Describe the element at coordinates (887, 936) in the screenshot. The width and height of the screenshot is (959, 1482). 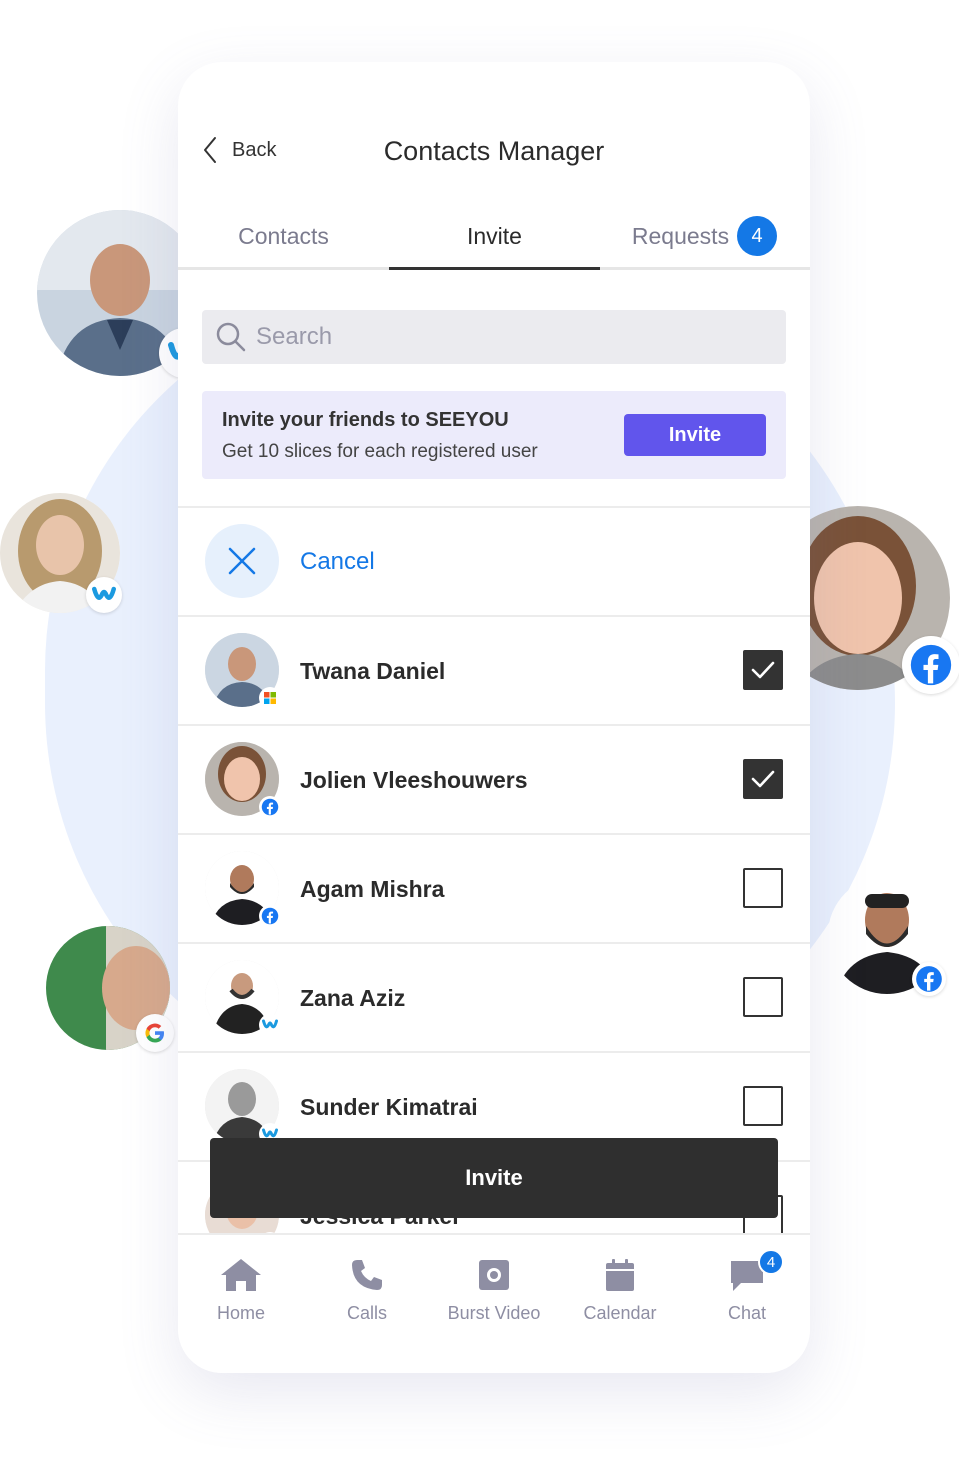
I see `floating-avatar-man-bearded` at that location.